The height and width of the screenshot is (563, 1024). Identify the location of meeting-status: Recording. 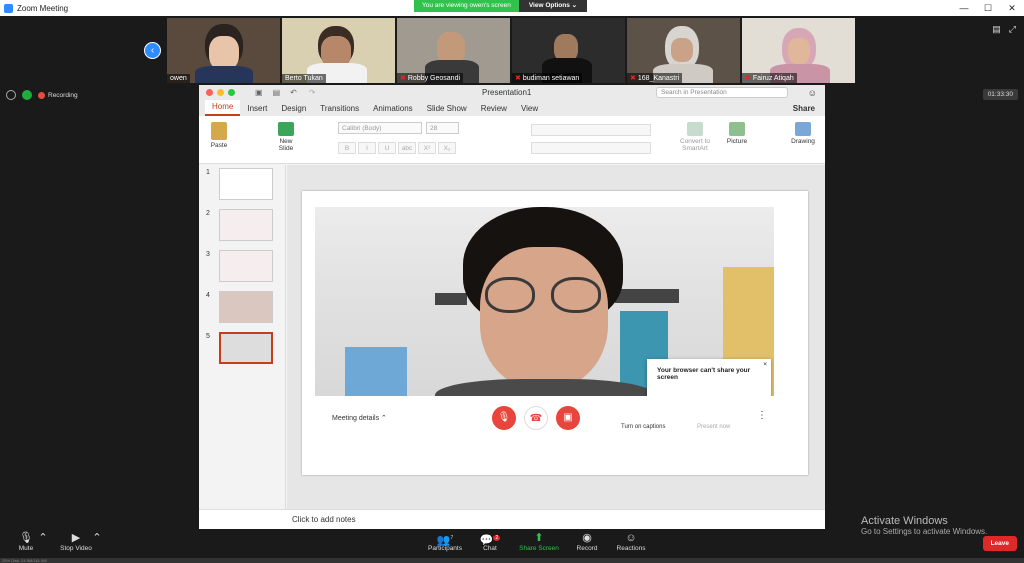
(42, 95).